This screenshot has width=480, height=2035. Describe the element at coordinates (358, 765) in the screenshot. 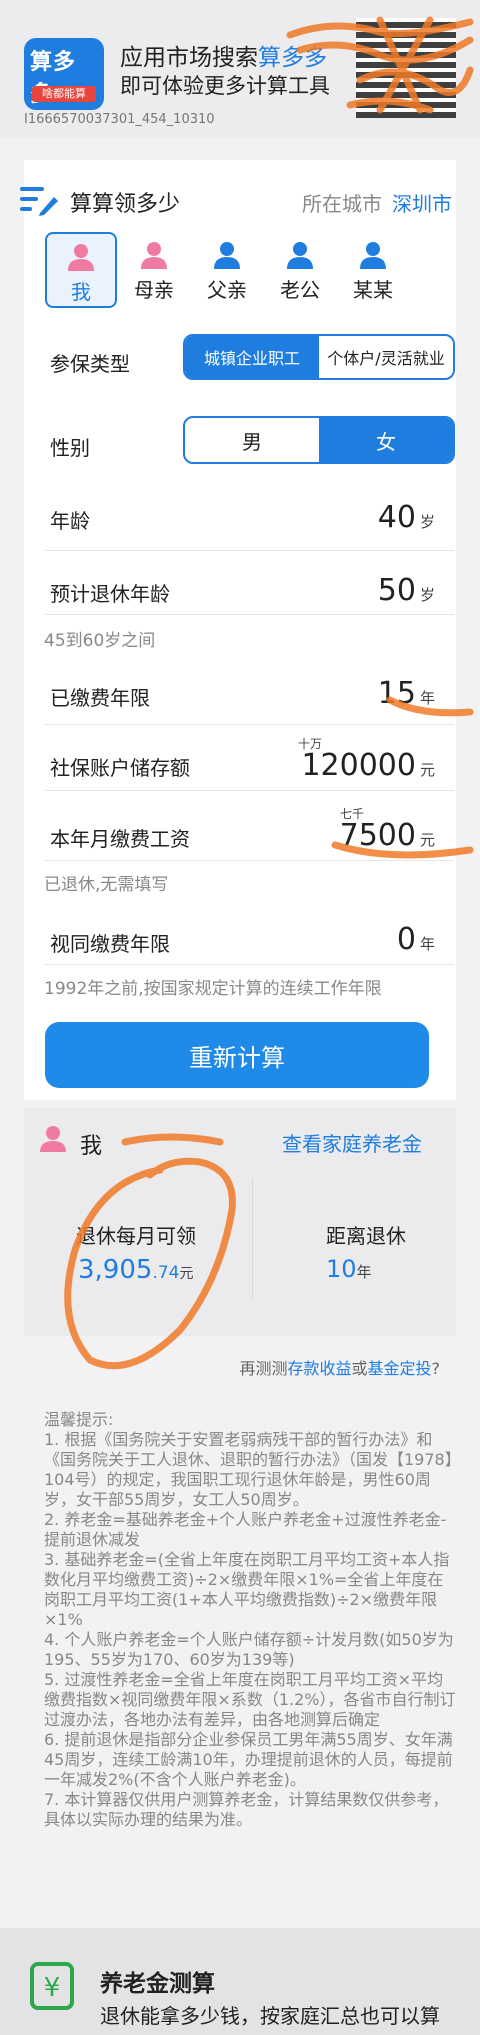

I see `balance-value: 120000` at that location.